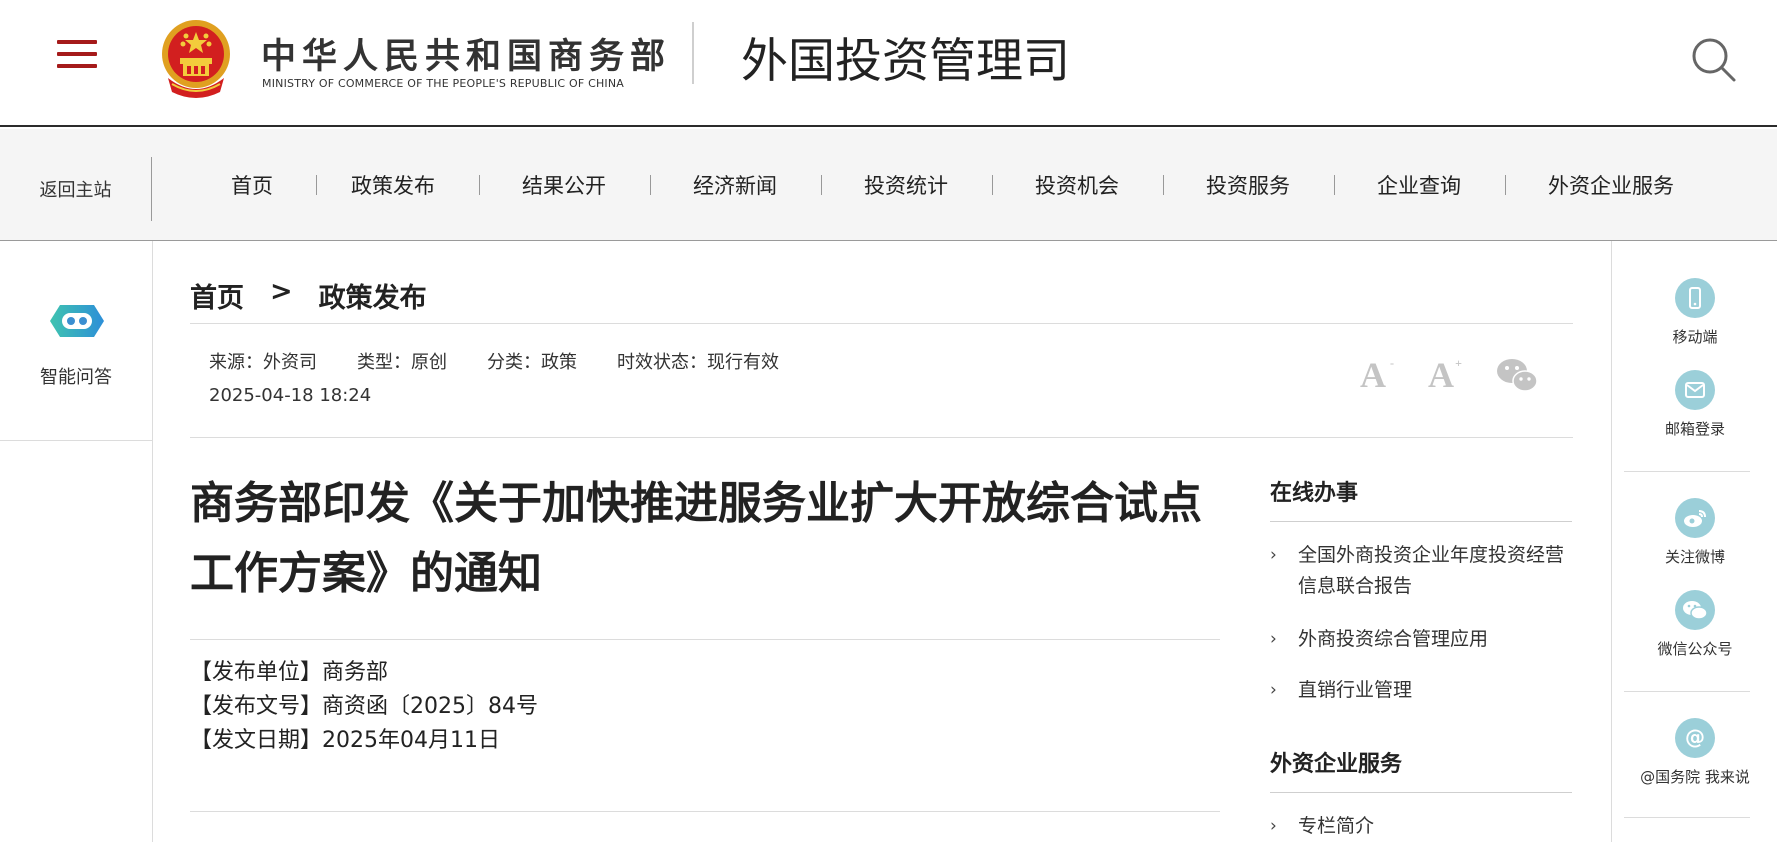  What do you see at coordinates (1694, 429) in the screenshot?
I see `rail-label: 邮箱登录` at bounding box center [1694, 429].